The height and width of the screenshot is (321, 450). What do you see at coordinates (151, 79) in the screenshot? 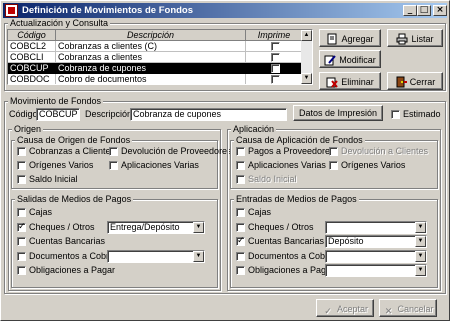
I see `cell-descripcion: Cobro de documentos` at bounding box center [151, 79].